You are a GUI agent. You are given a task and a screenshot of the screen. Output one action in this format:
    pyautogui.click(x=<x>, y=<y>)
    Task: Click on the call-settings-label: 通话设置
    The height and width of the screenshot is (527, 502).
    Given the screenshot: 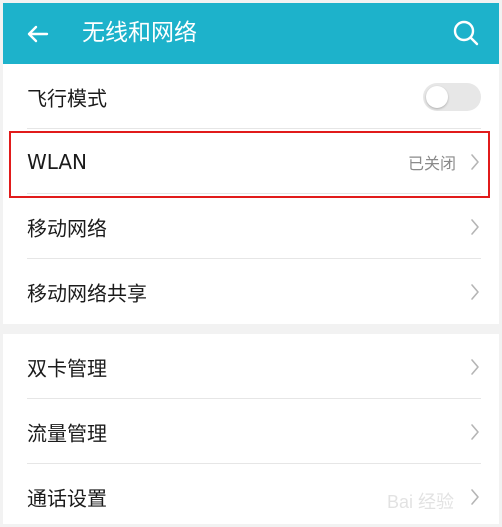 What is the action you would take?
    pyautogui.click(x=67, y=498)
    